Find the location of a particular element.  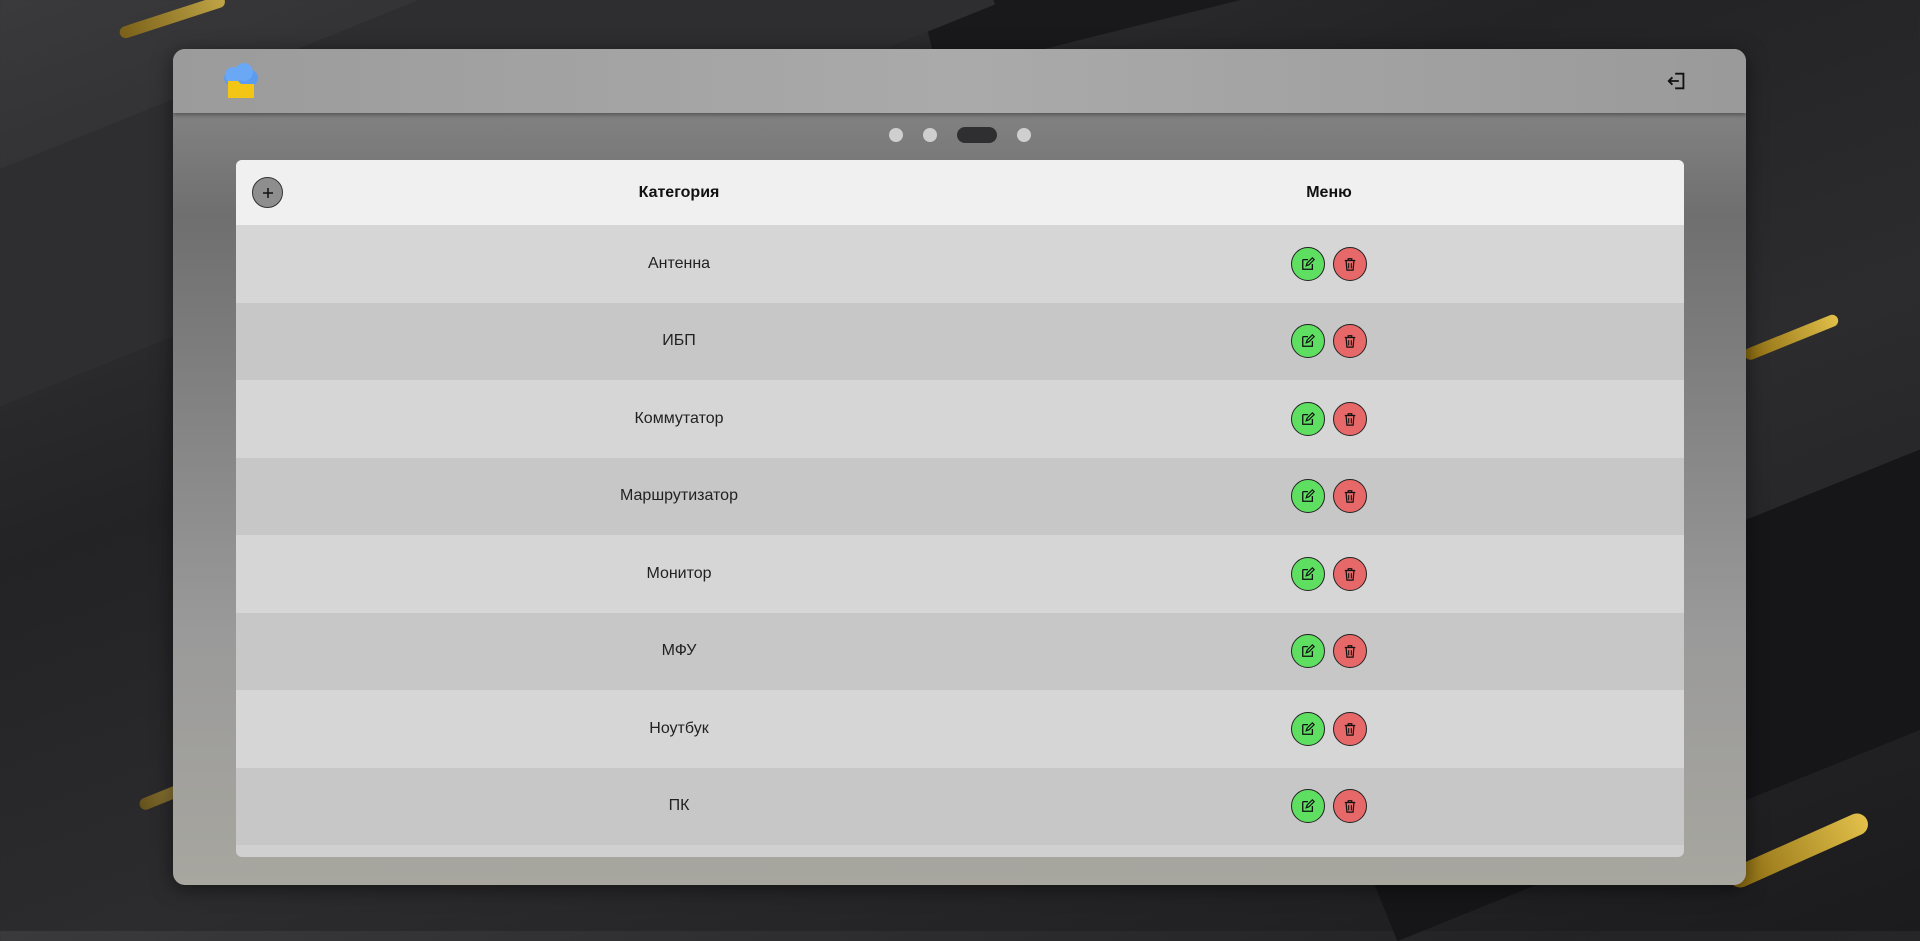

logout-button is located at coordinates (1677, 81).